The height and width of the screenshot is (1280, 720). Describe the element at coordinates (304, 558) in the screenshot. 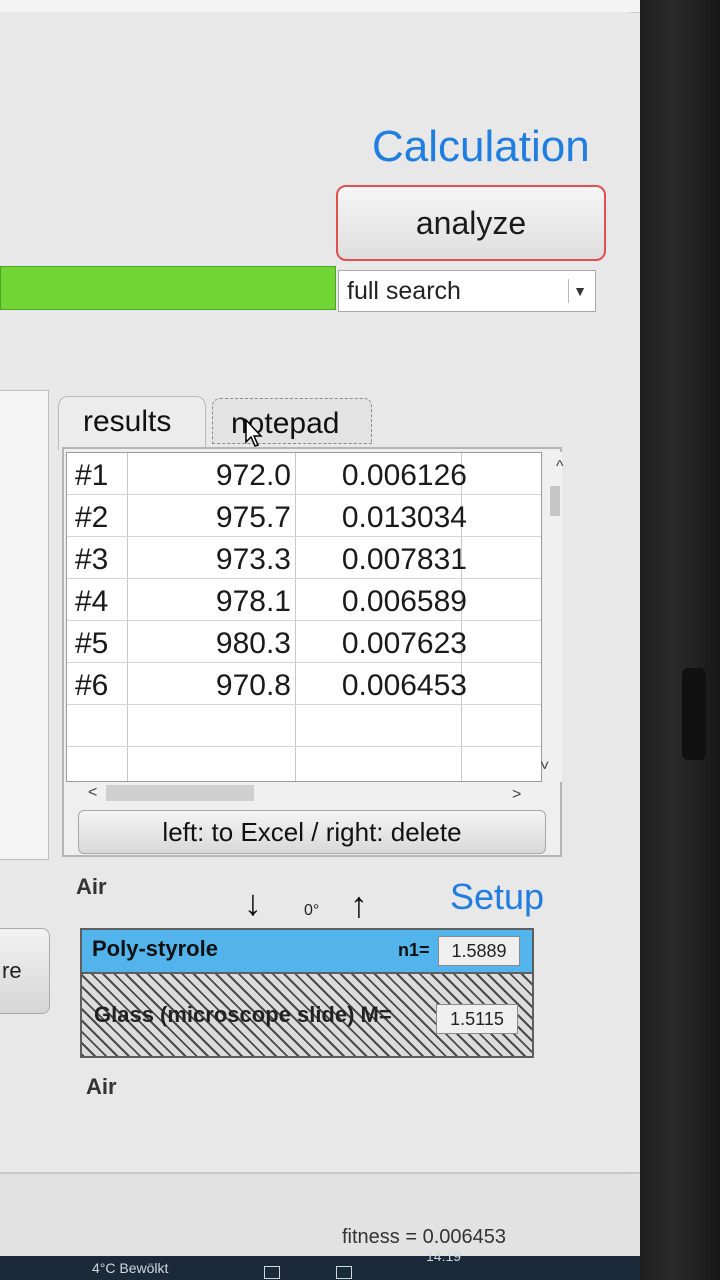

I see `table-row: #3 973.3 0.007831` at that location.